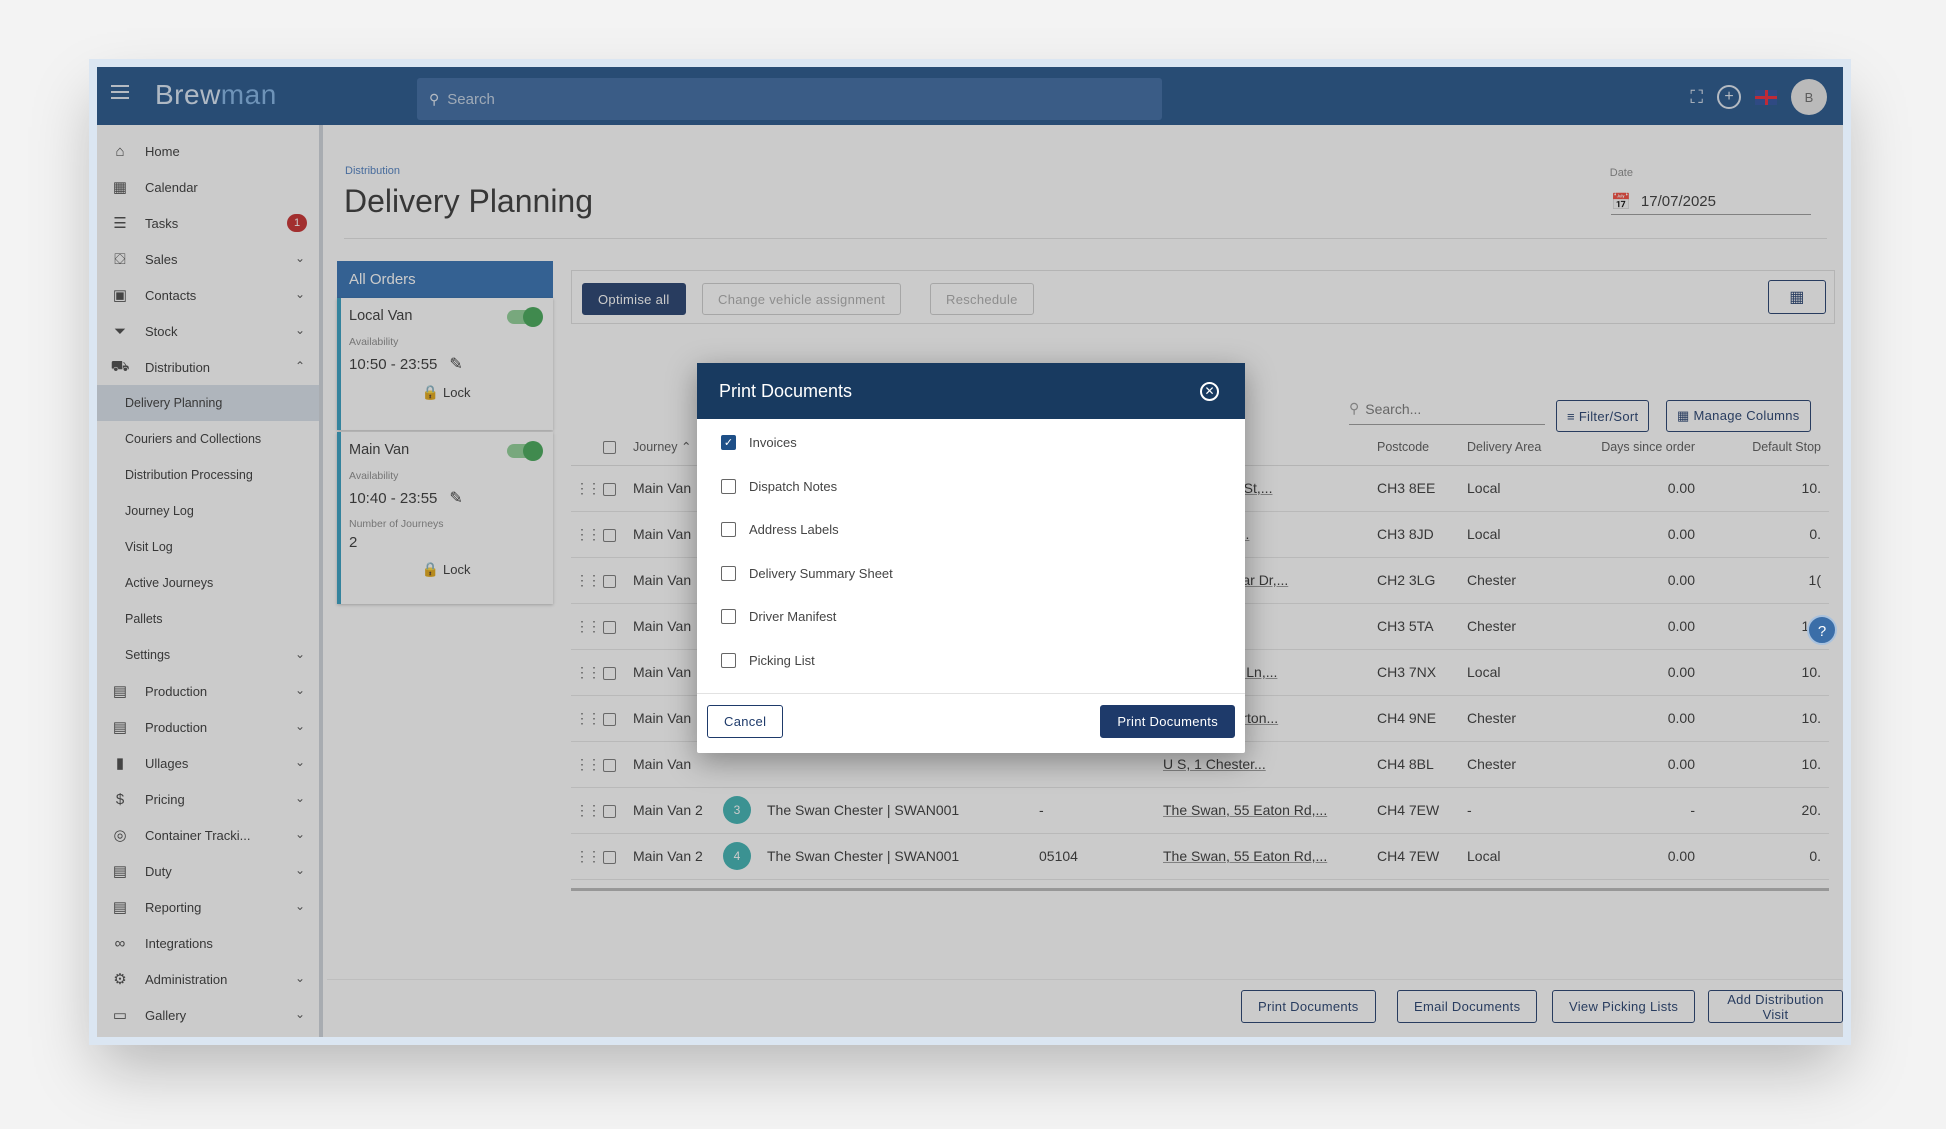 The height and width of the screenshot is (1129, 1946). I want to click on option-label: Invoices, so click(773, 443).